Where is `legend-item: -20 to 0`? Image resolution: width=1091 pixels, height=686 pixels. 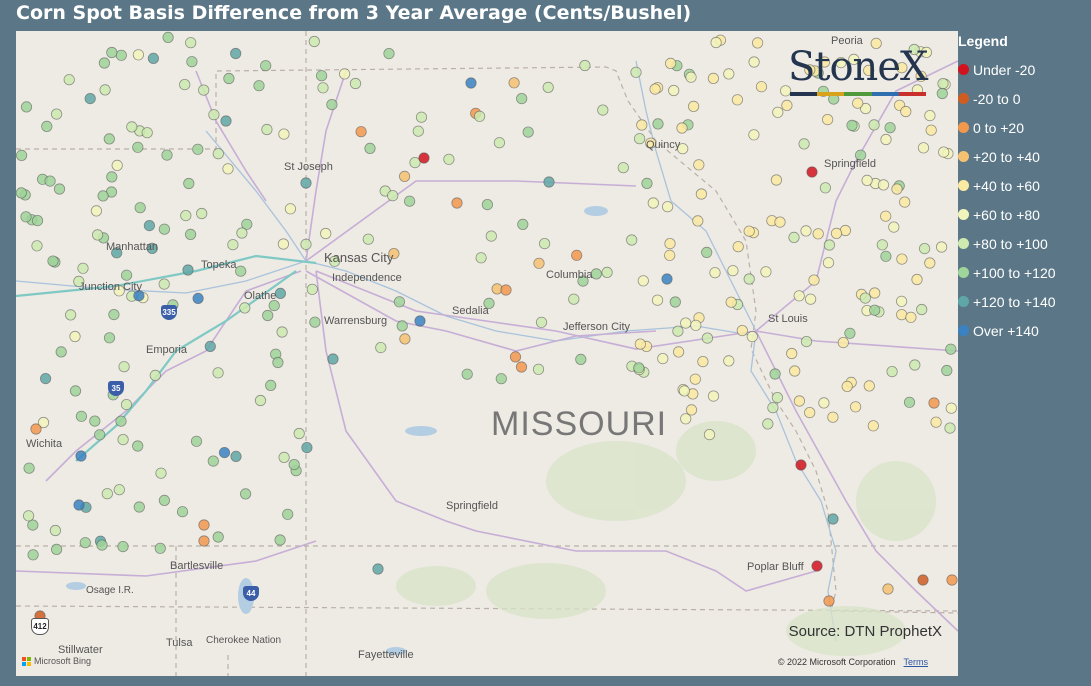
legend-item: -20 to 0 is located at coordinates (1024, 98).